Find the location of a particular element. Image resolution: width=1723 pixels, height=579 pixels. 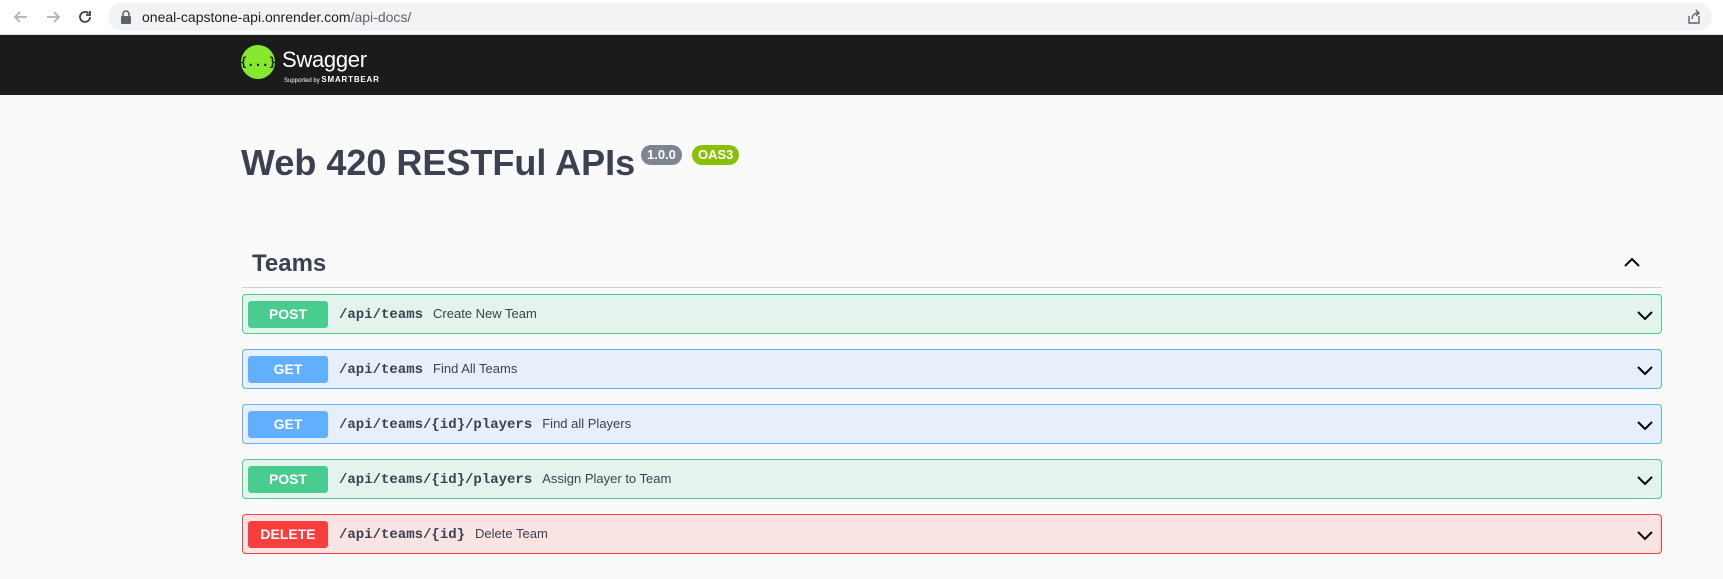

forward-arrow-icon is located at coordinates (53, 17).